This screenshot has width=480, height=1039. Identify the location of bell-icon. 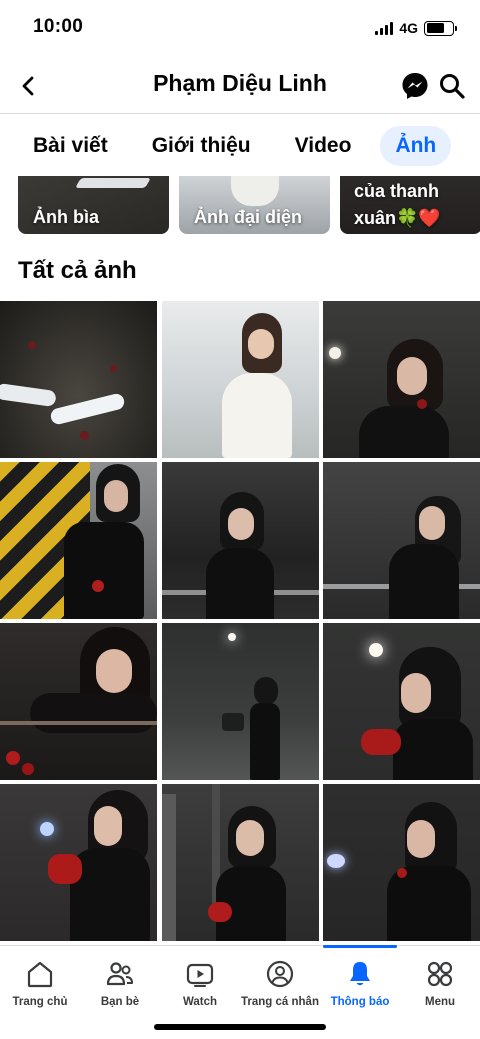
(360, 974).